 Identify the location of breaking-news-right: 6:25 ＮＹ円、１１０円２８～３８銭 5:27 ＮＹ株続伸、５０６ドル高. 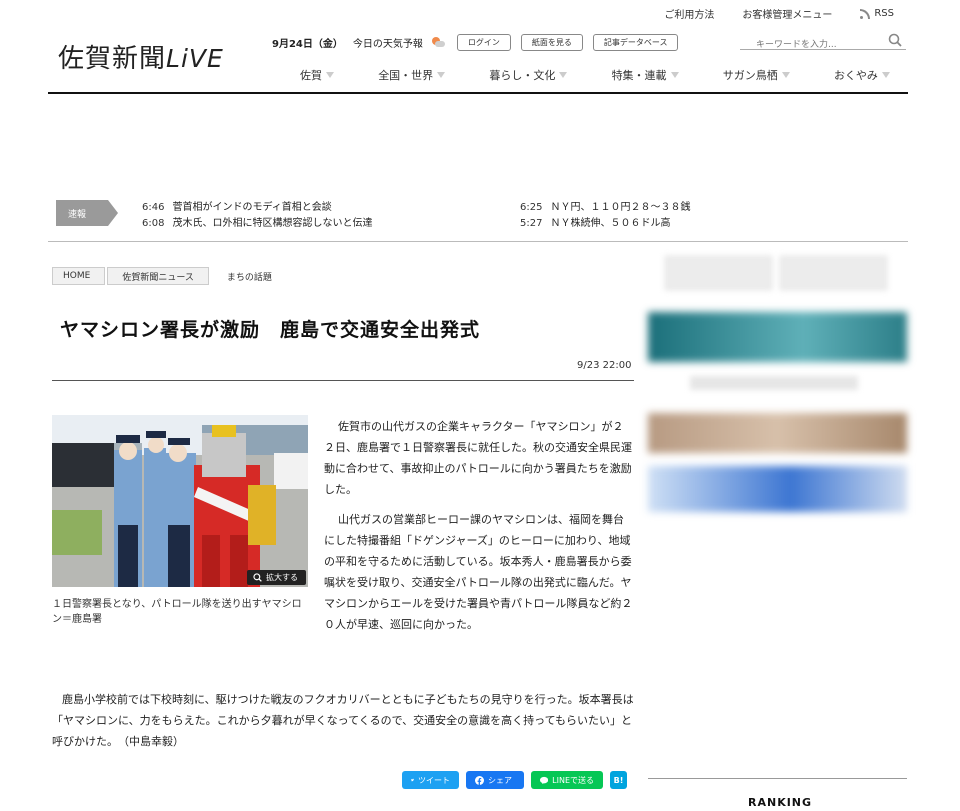
(605, 216).